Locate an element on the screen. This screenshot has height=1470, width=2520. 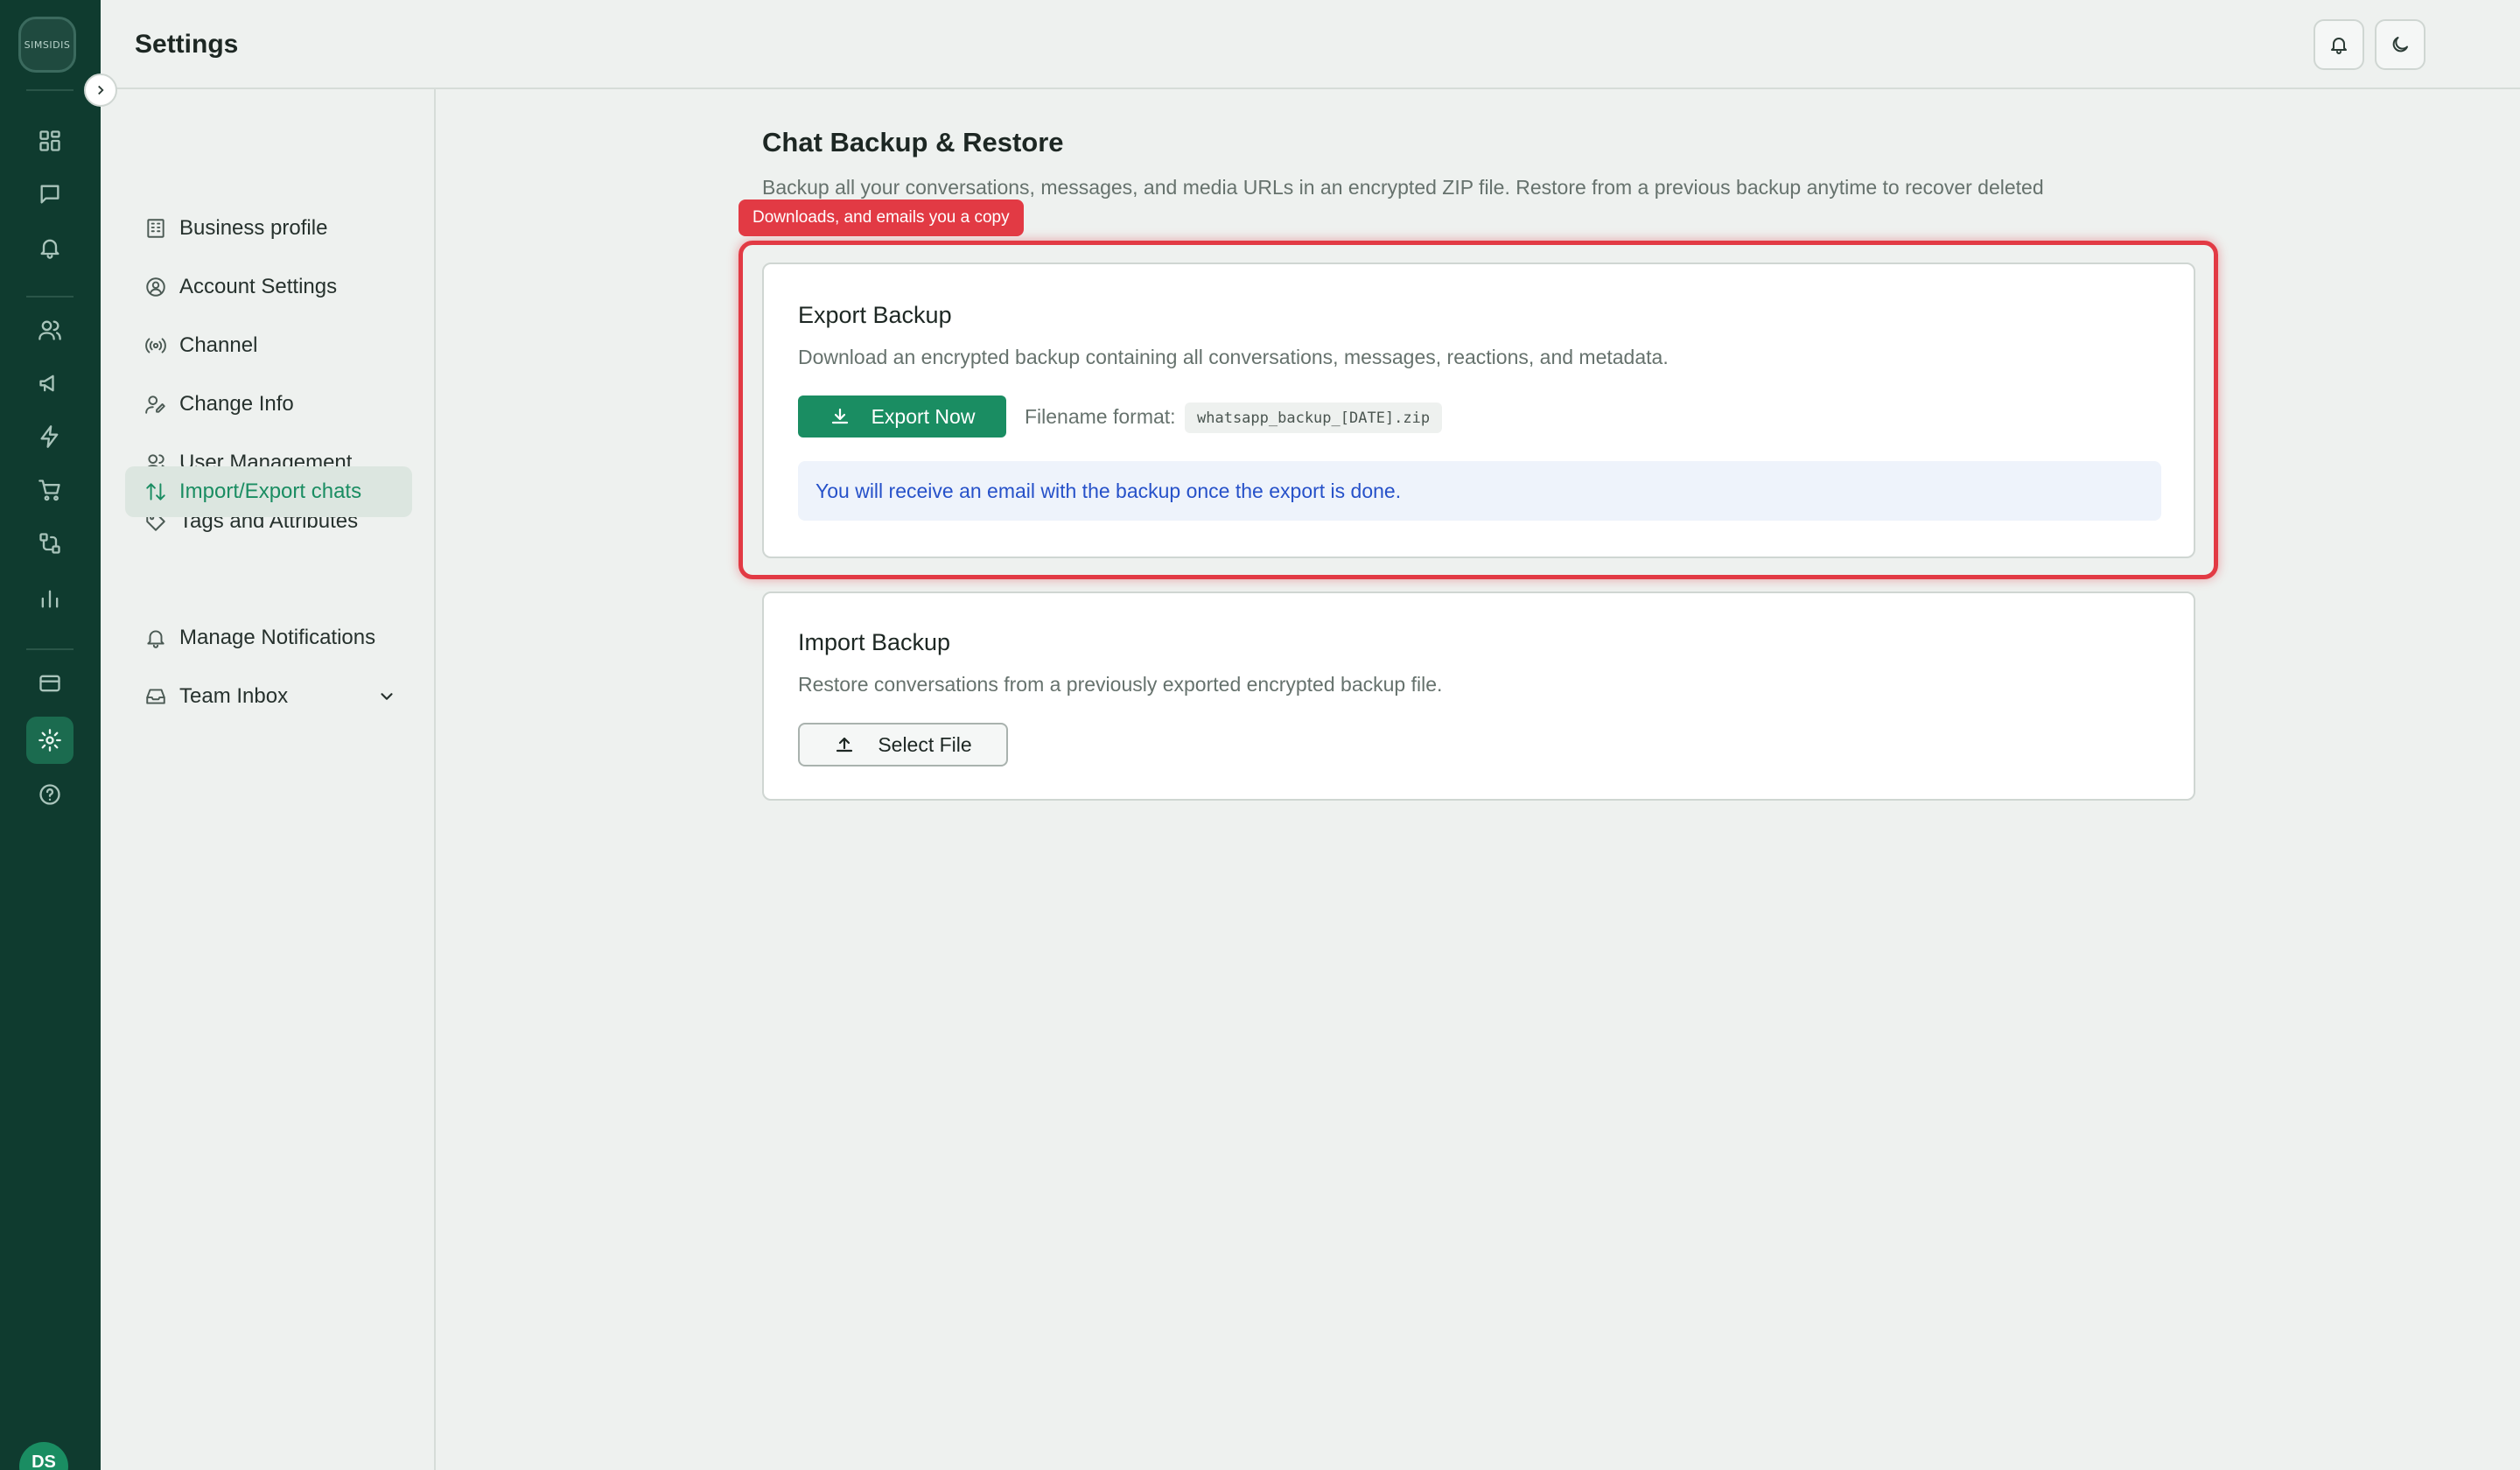
sidebar-item-label: Channel is located at coordinates (218, 345).